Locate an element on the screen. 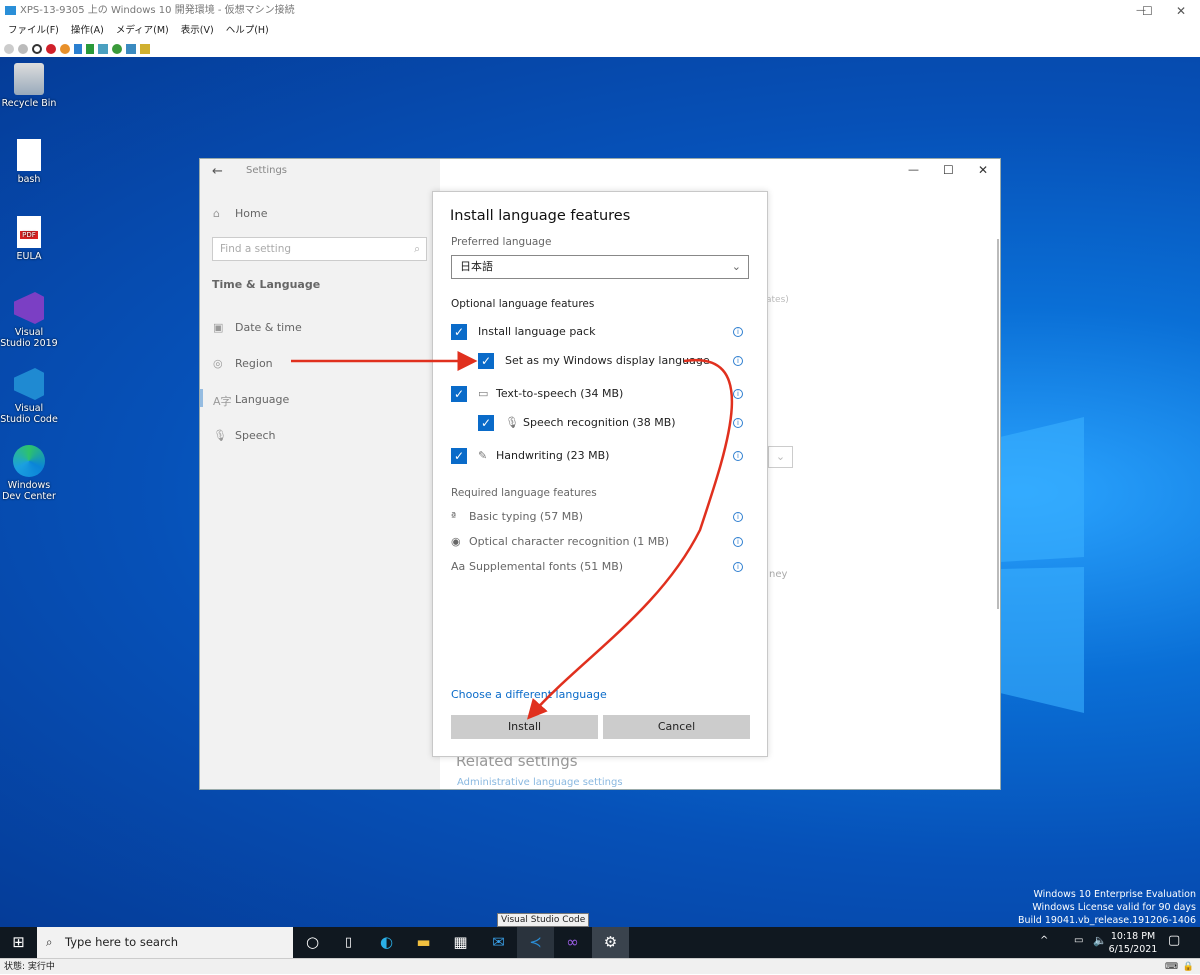 Image resolution: width=1200 pixels, height=975 pixels. arrow-to-install is located at coordinates (630, 539).